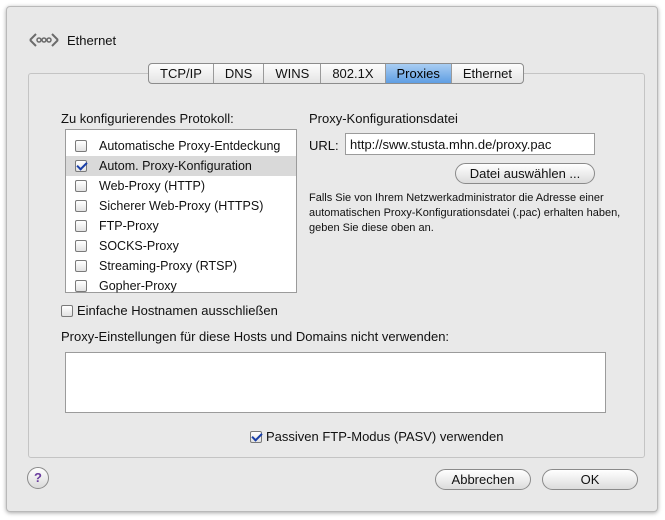  Describe the element at coordinates (324, 145) in the screenshot. I see `url-label: URL:` at that location.